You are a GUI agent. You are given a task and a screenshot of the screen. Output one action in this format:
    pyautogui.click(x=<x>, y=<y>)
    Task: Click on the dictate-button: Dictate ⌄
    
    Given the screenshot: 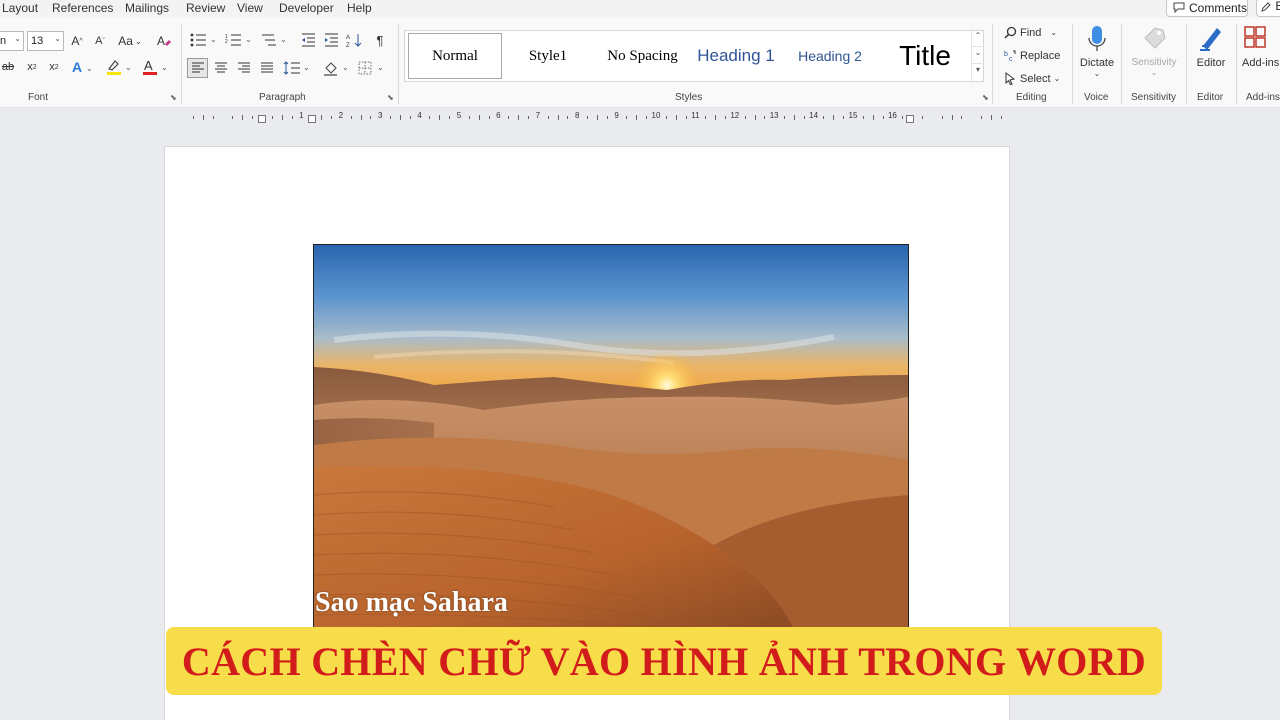 What is the action you would take?
    pyautogui.click(x=1097, y=51)
    